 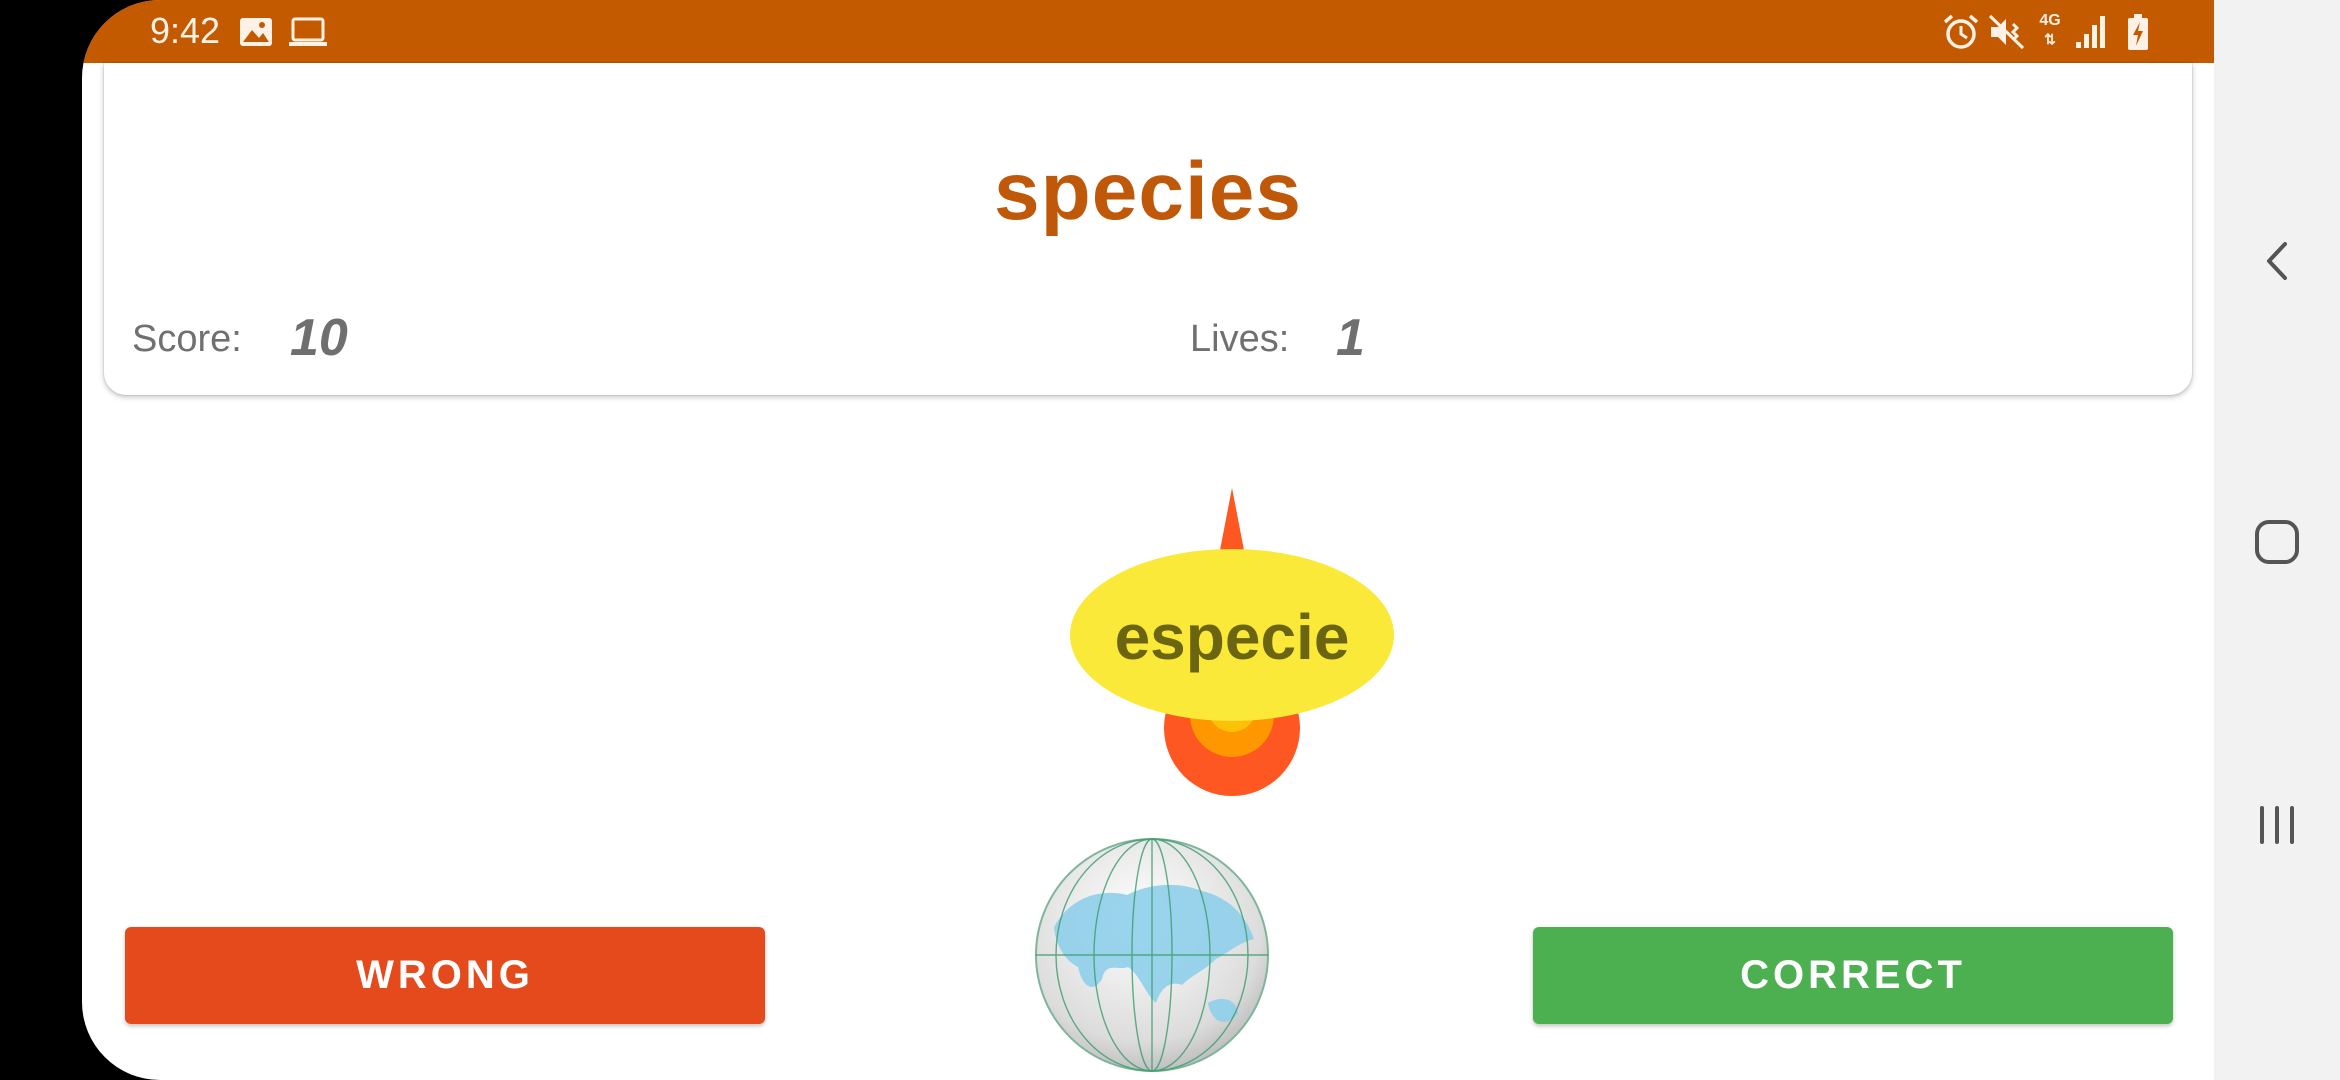 I want to click on home-button, so click(x=2277, y=542).